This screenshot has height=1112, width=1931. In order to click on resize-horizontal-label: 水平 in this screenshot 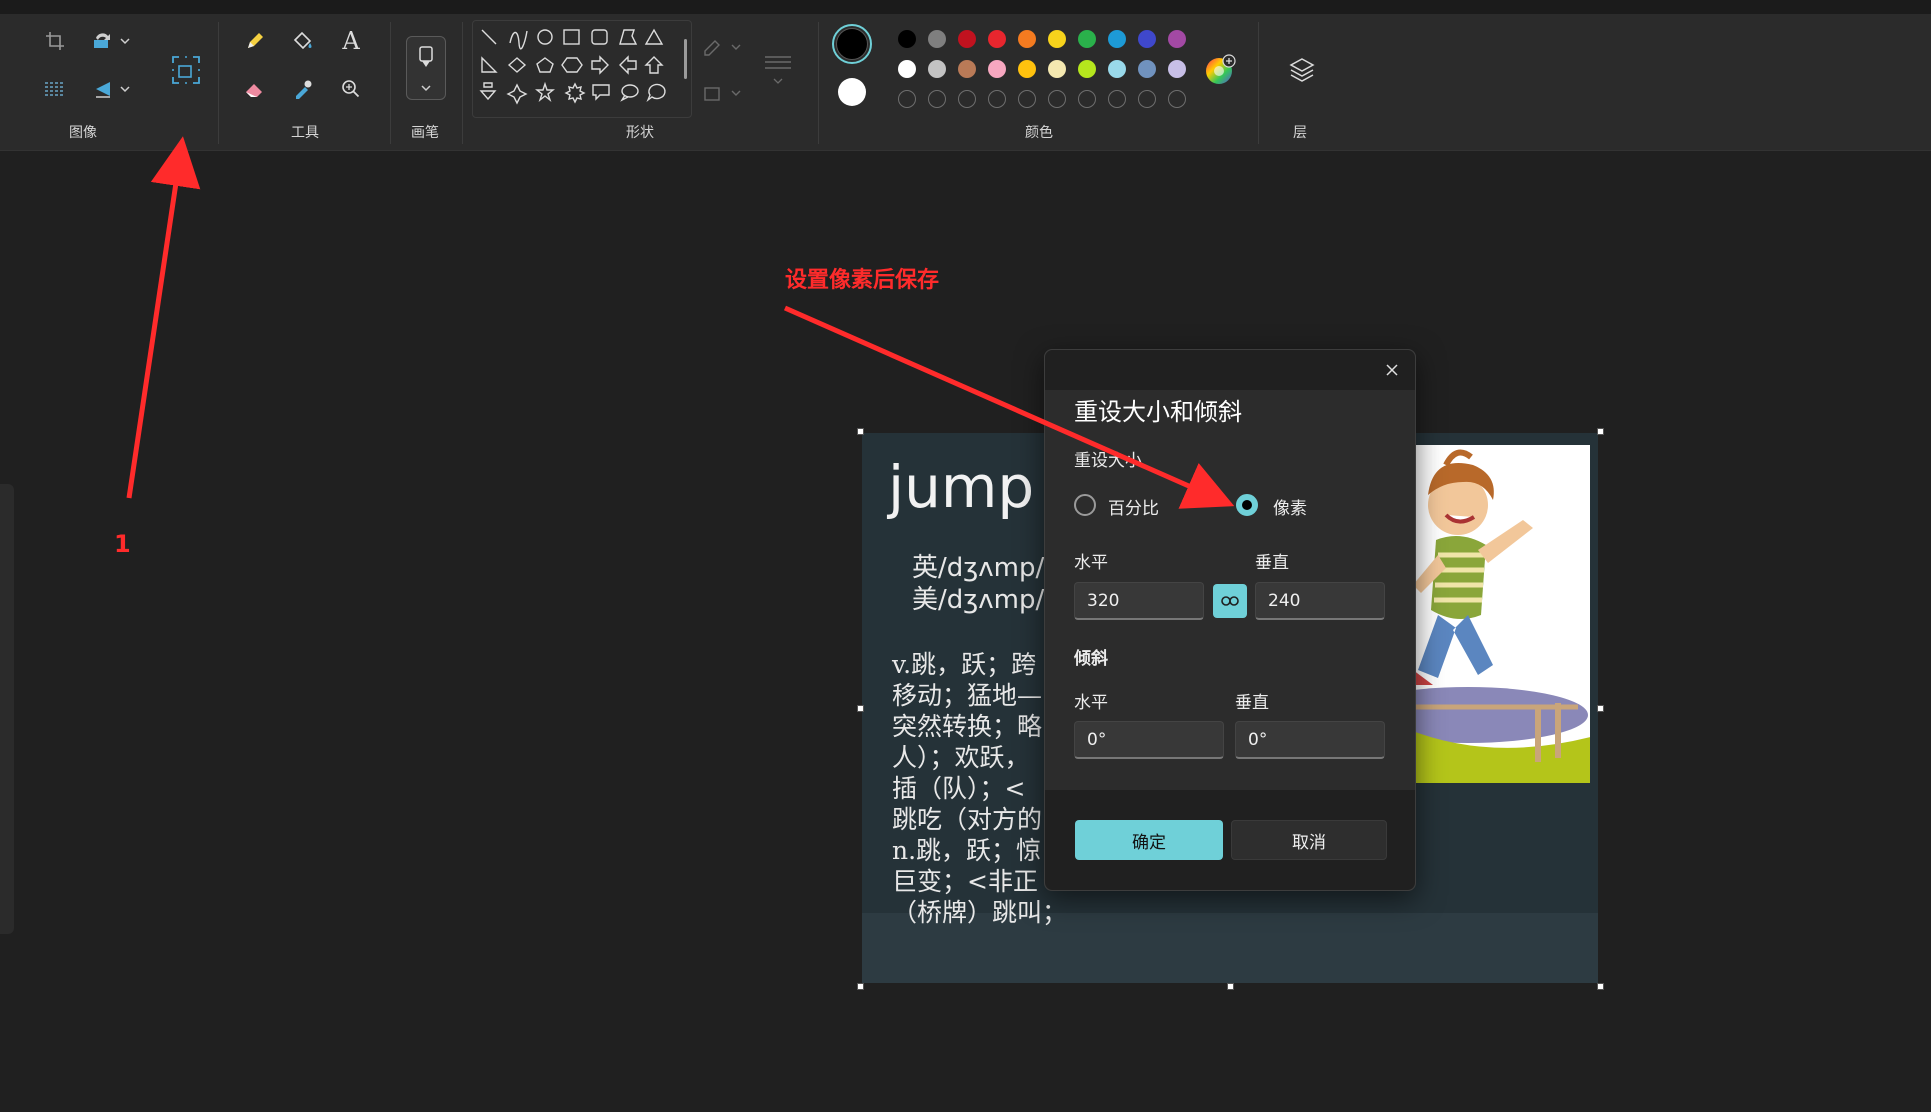, I will do `click(1091, 563)`.